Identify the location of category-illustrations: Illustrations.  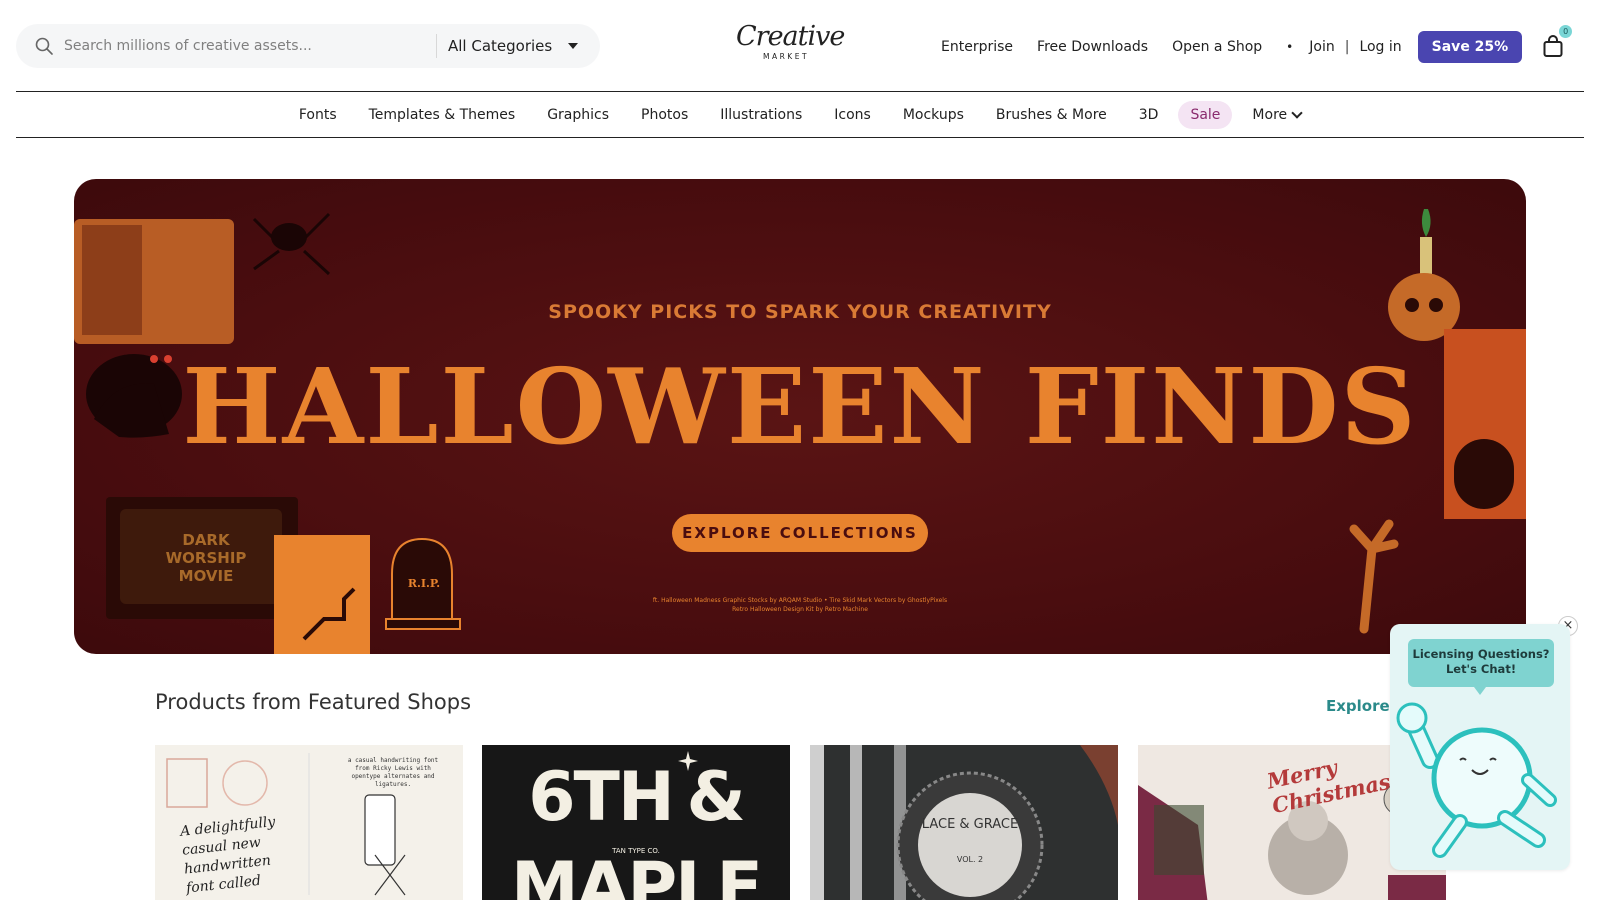
(761, 115).